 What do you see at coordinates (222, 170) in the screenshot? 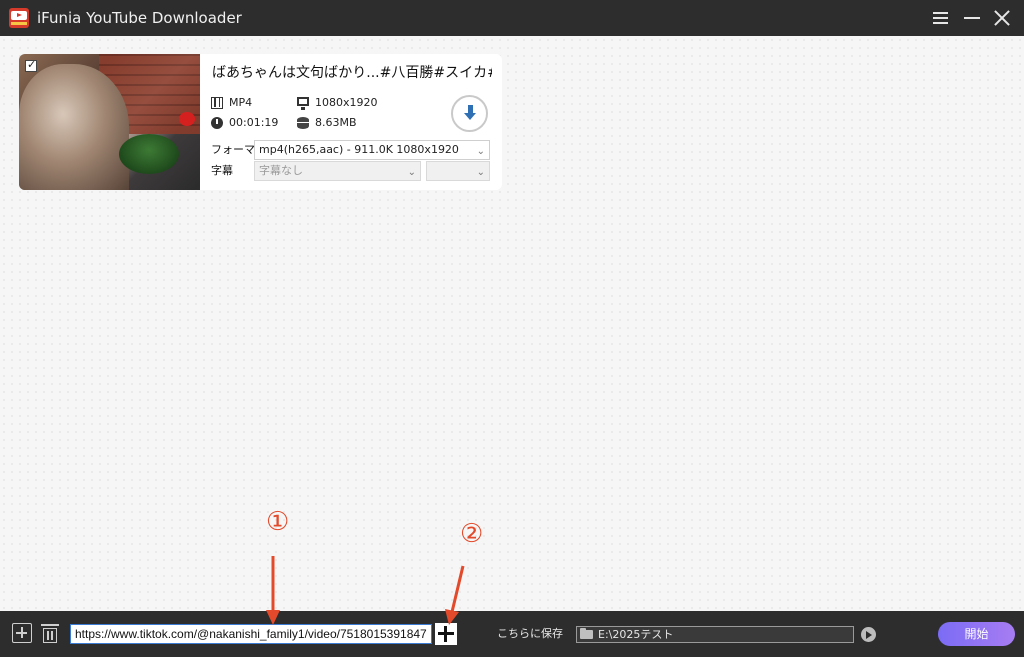
I see `subtitle-label: 字幕` at bounding box center [222, 170].